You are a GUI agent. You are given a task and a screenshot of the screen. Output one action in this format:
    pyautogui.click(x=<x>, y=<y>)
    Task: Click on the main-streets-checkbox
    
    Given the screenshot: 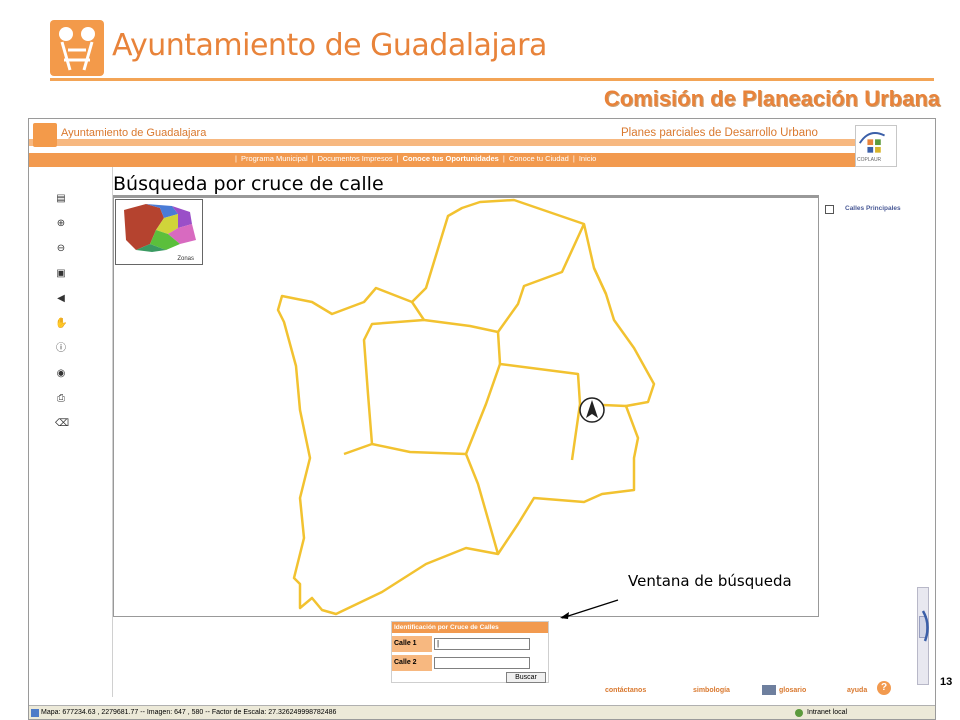 What is the action you would take?
    pyautogui.click(x=829, y=209)
    